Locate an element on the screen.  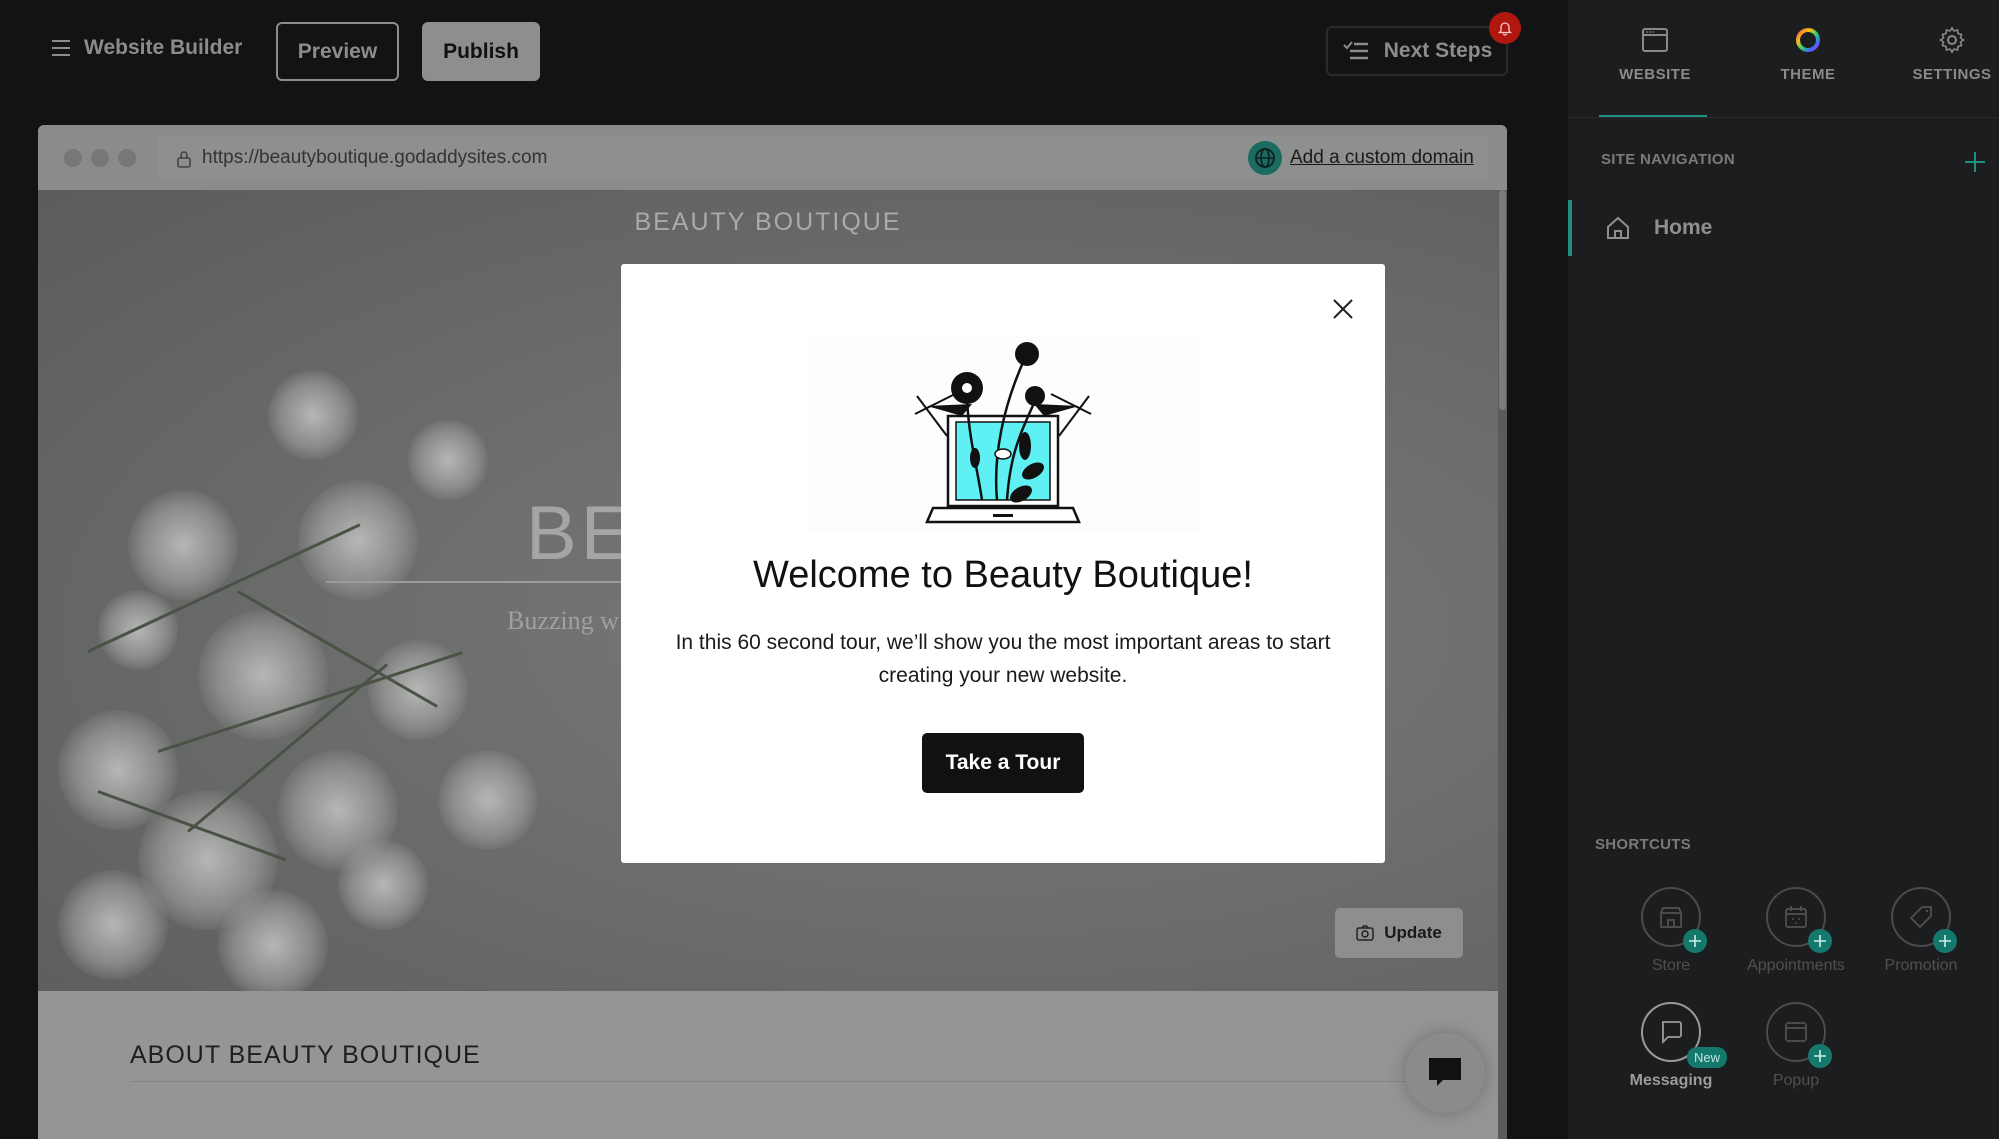
camera-icon is located at coordinates (1365, 933).